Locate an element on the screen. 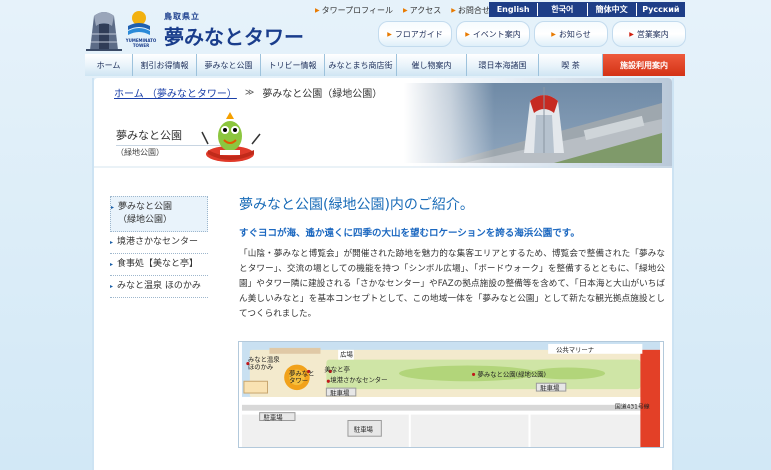 Image resolution: width=771 pixels, height=470 pixels. map-label-route: 国道431号線 is located at coordinates (632, 407).